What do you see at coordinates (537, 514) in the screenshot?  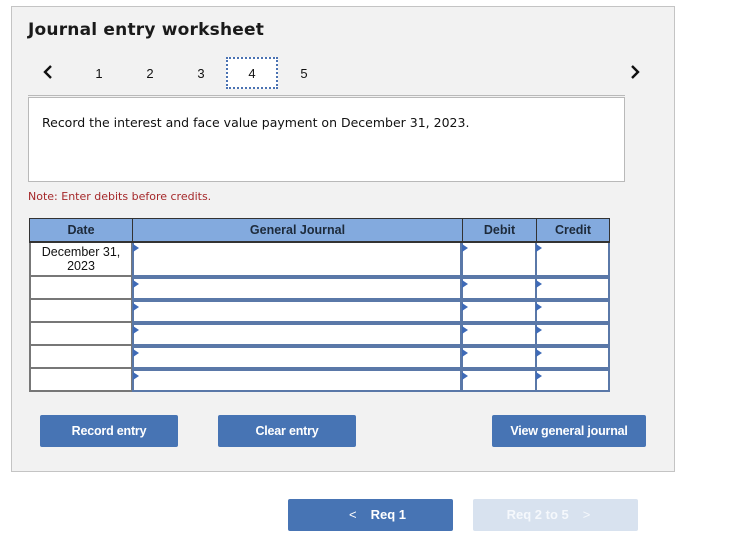 I see `next-requirement-label: Req 2 to 5` at bounding box center [537, 514].